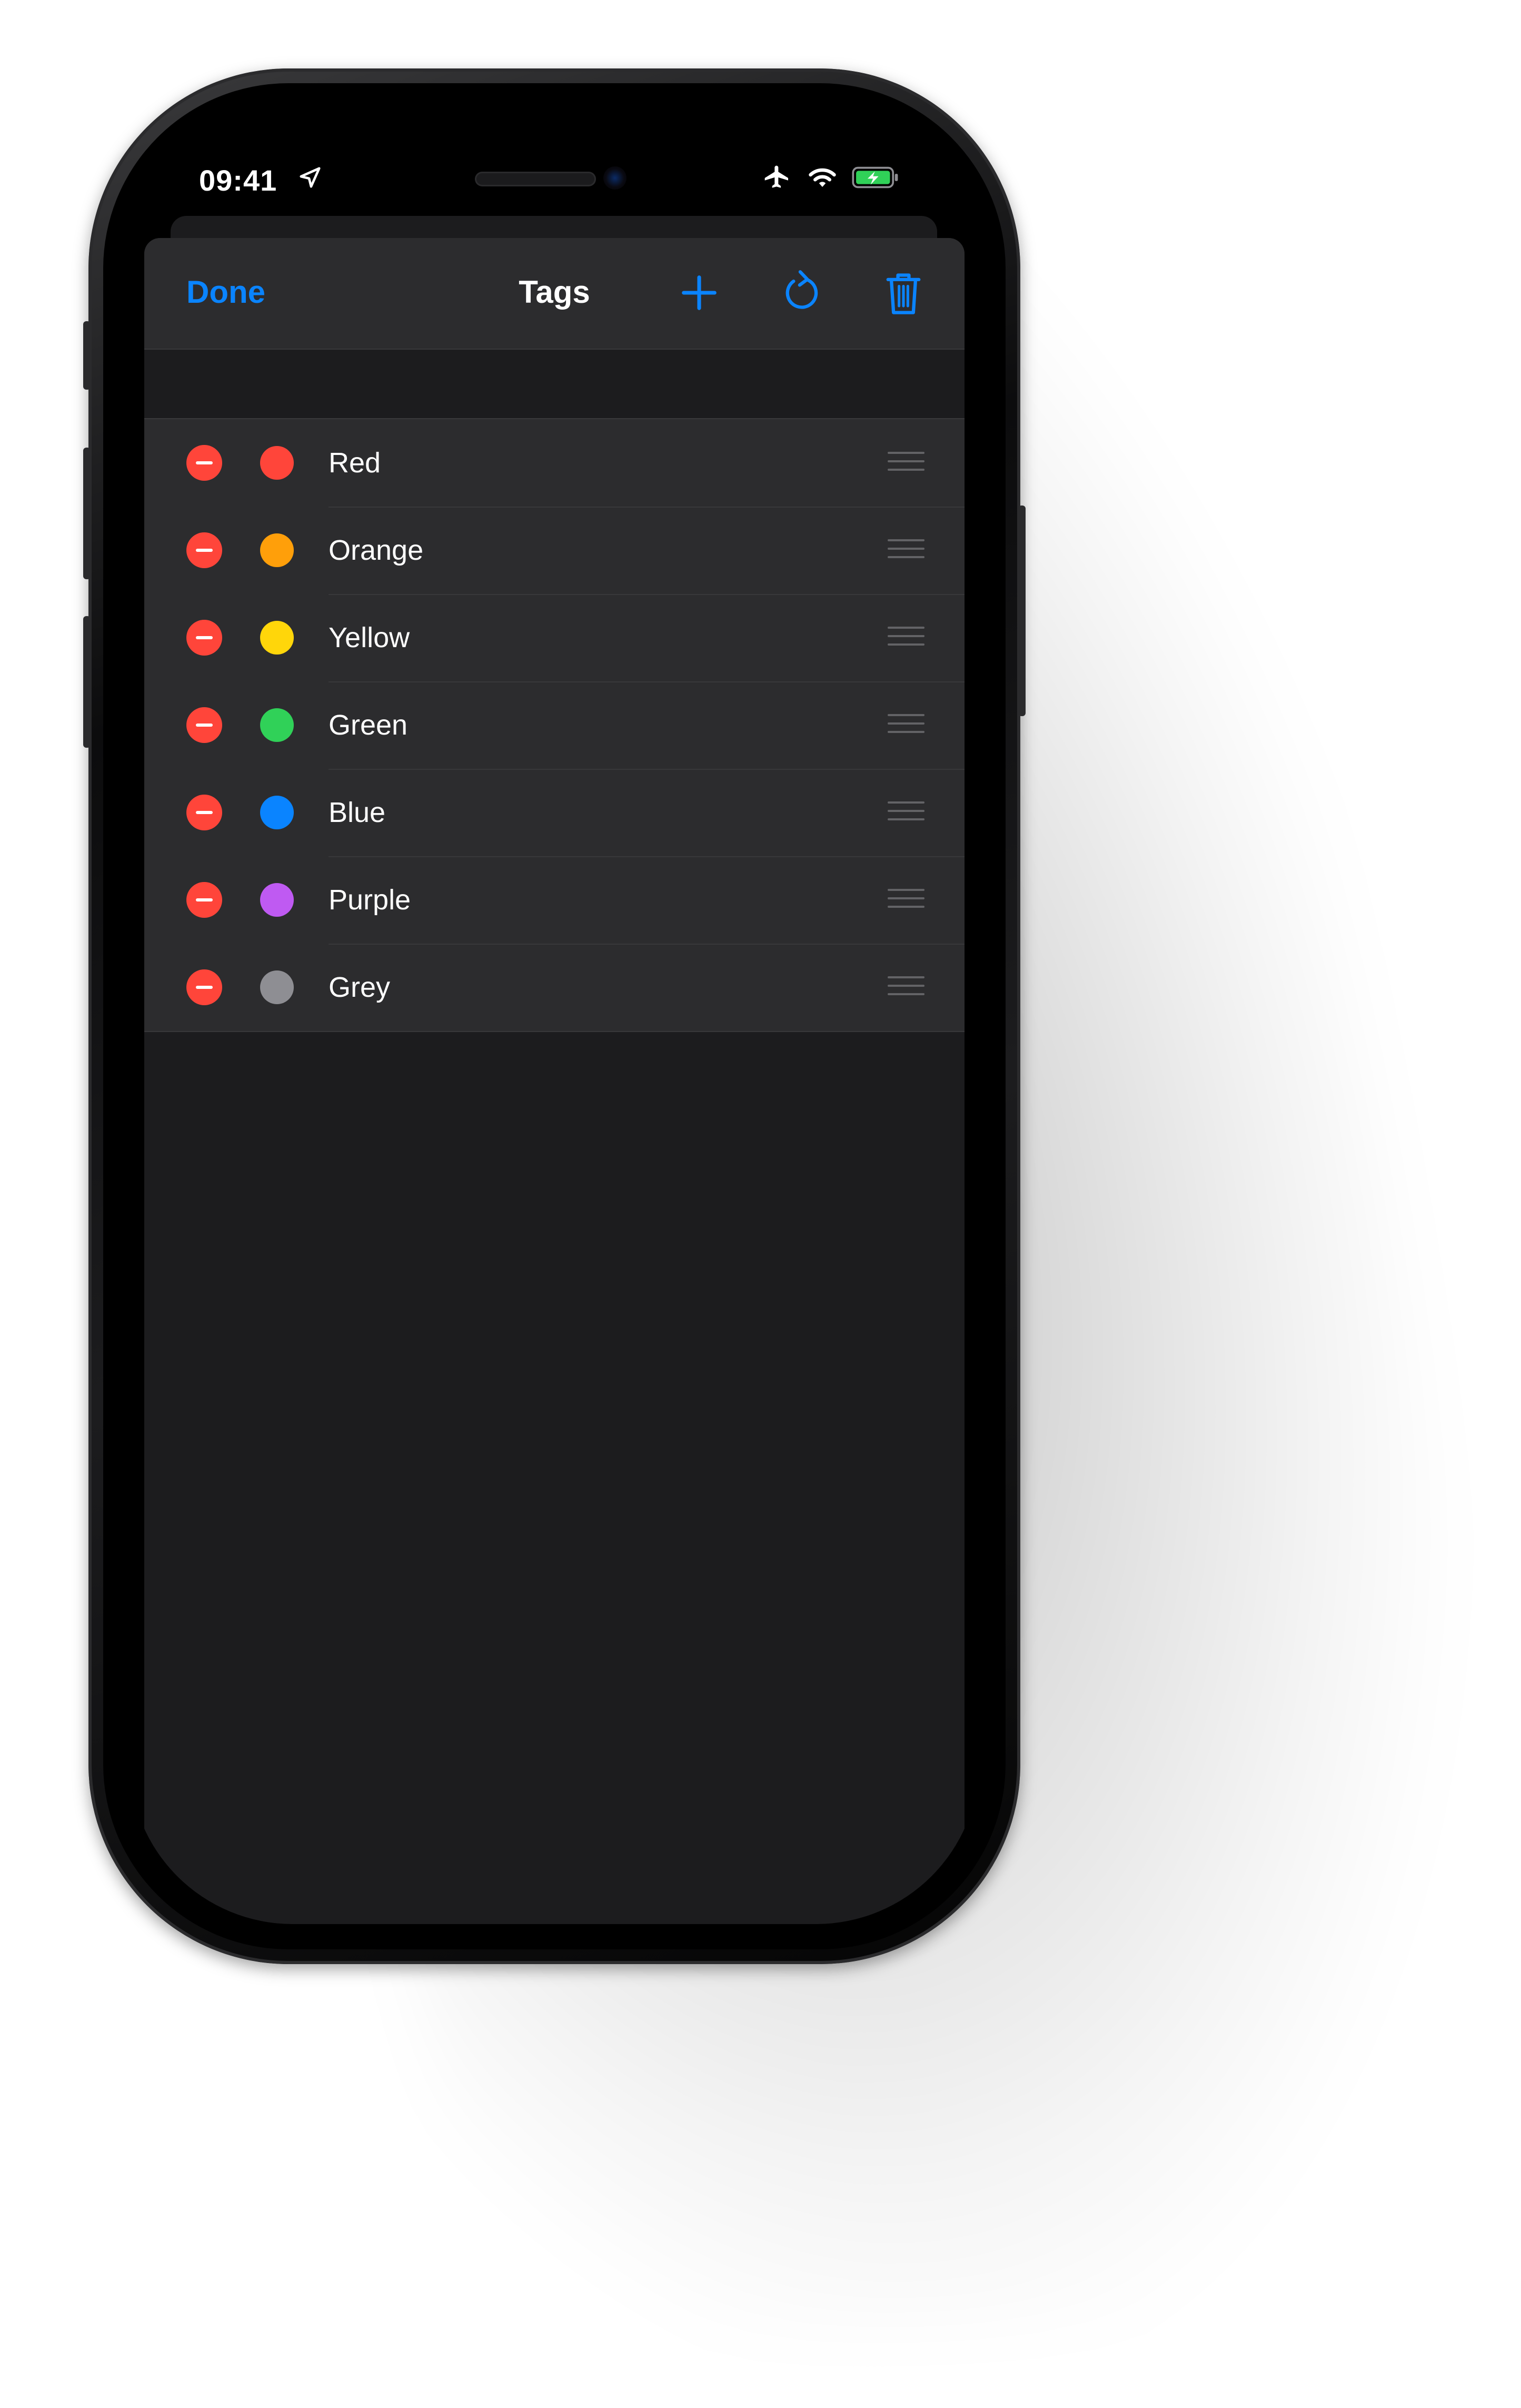 Image resolution: width=1521 pixels, height=2408 pixels. Describe the element at coordinates (875, 178) in the screenshot. I see `battery-charging-icon` at that location.